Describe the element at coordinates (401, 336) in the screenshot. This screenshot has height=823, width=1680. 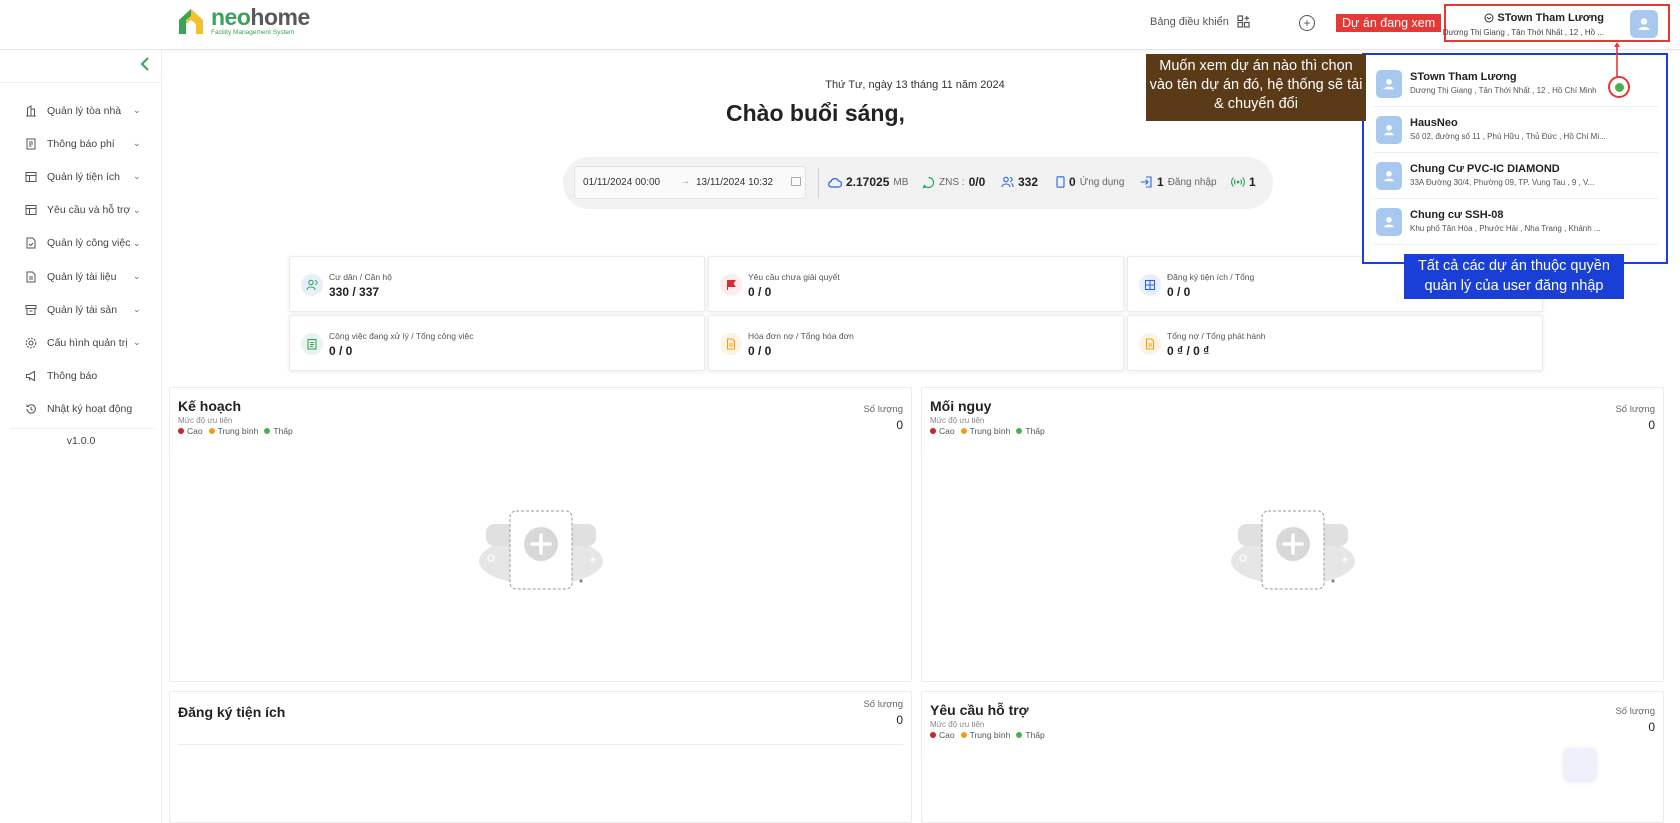
I see `card-label: Công việc đang xử lý / Tổng công việc` at that location.